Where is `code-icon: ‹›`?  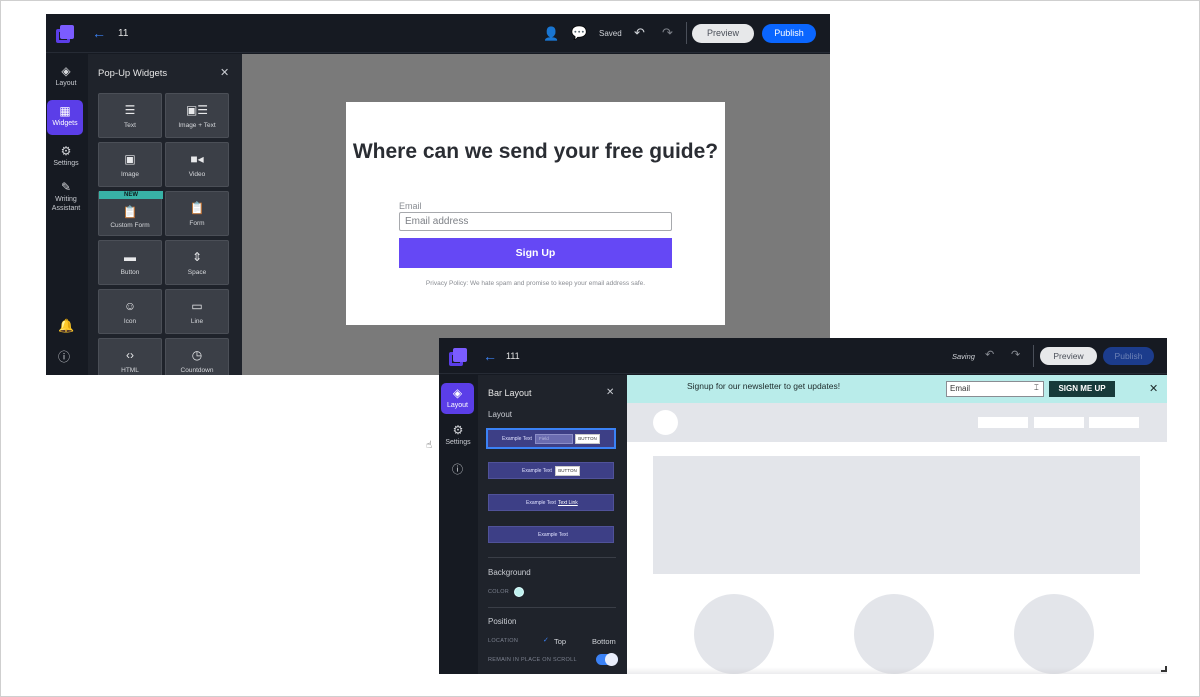
code-icon: ‹› is located at coordinates (130, 355).